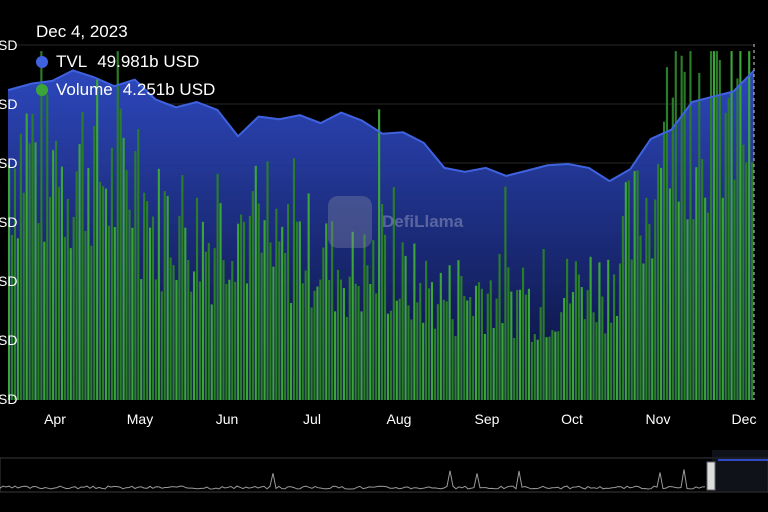  I want to click on tooltip-volume-label: Volume, so click(84, 89).